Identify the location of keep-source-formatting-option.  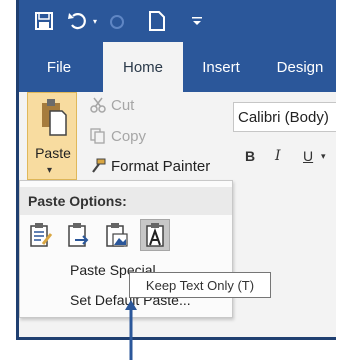
(41, 235).